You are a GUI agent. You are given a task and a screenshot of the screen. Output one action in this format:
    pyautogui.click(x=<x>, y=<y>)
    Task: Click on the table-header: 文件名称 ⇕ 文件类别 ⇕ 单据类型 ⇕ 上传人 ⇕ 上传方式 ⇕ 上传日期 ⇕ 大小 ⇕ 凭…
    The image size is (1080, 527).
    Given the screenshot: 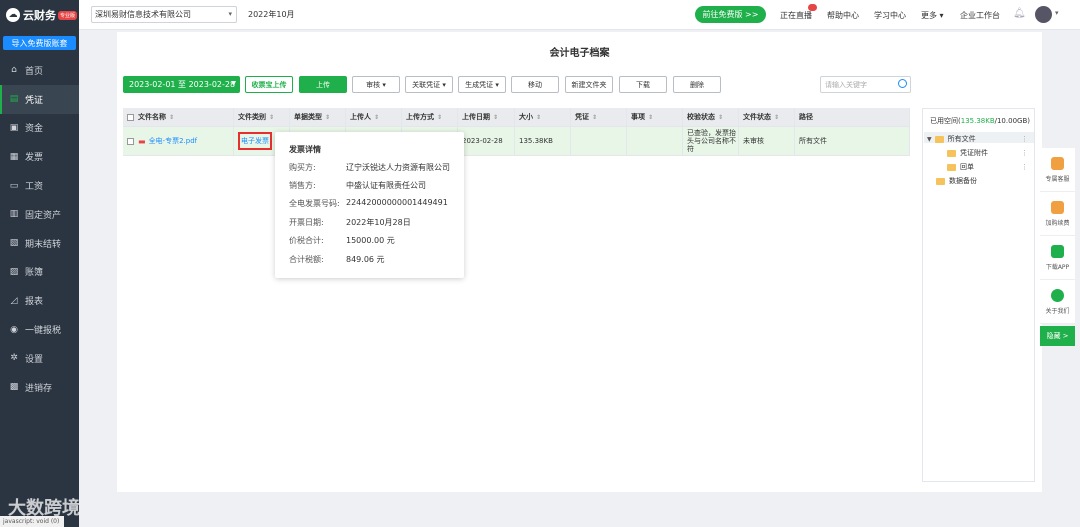 What is the action you would take?
    pyautogui.click(x=516, y=117)
    